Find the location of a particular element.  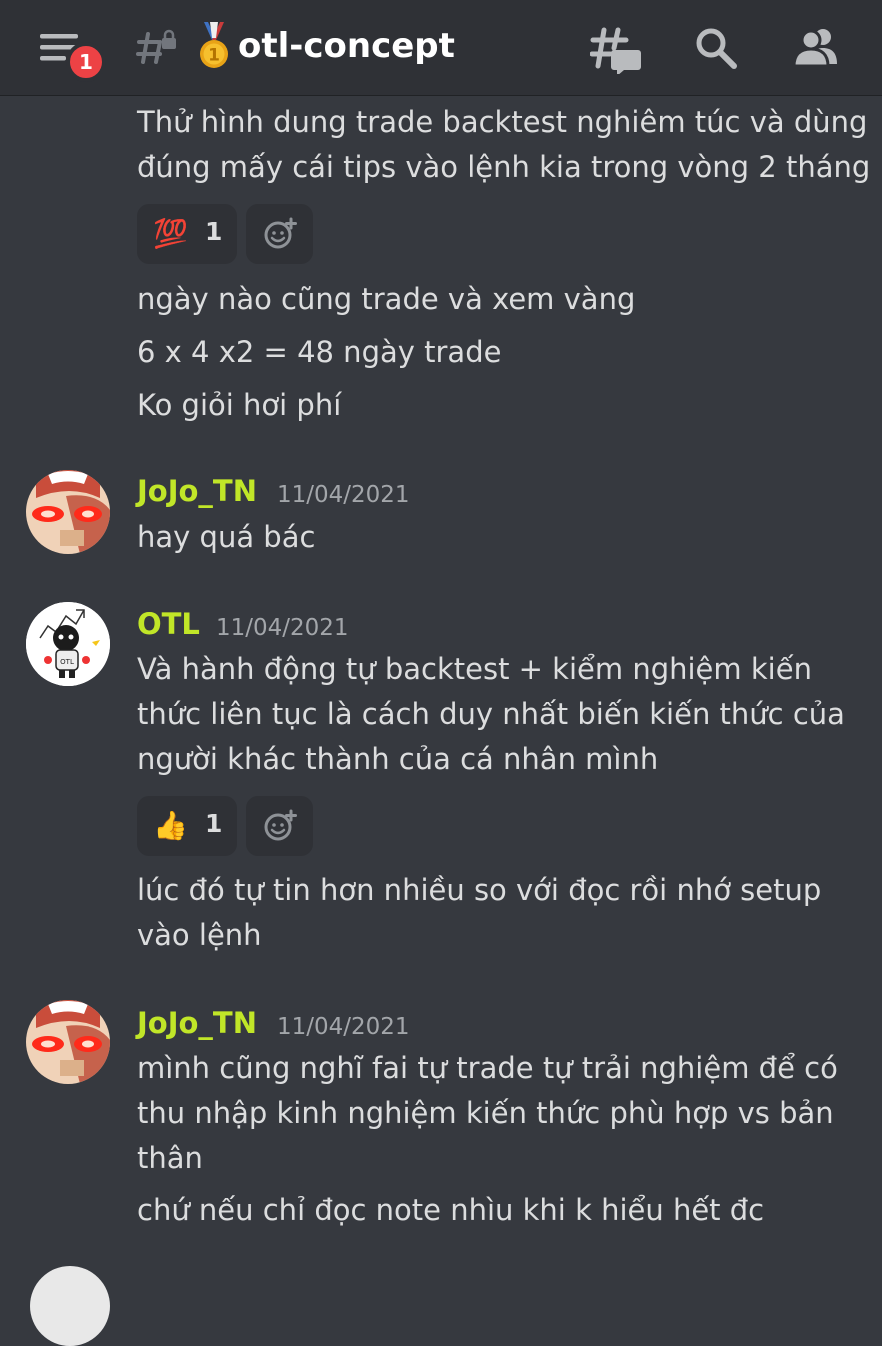

locked-channel-icon is located at coordinates (158, 48).